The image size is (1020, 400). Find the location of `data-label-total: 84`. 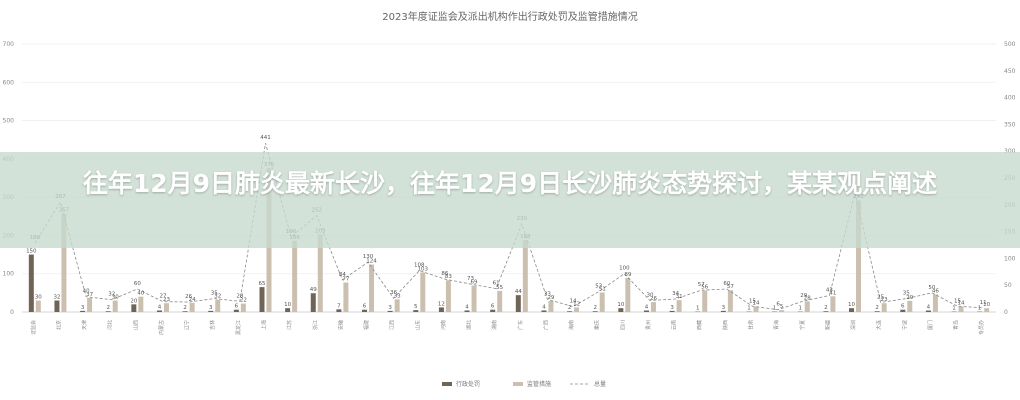

data-label-total: 84 is located at coordinates (342, 275).